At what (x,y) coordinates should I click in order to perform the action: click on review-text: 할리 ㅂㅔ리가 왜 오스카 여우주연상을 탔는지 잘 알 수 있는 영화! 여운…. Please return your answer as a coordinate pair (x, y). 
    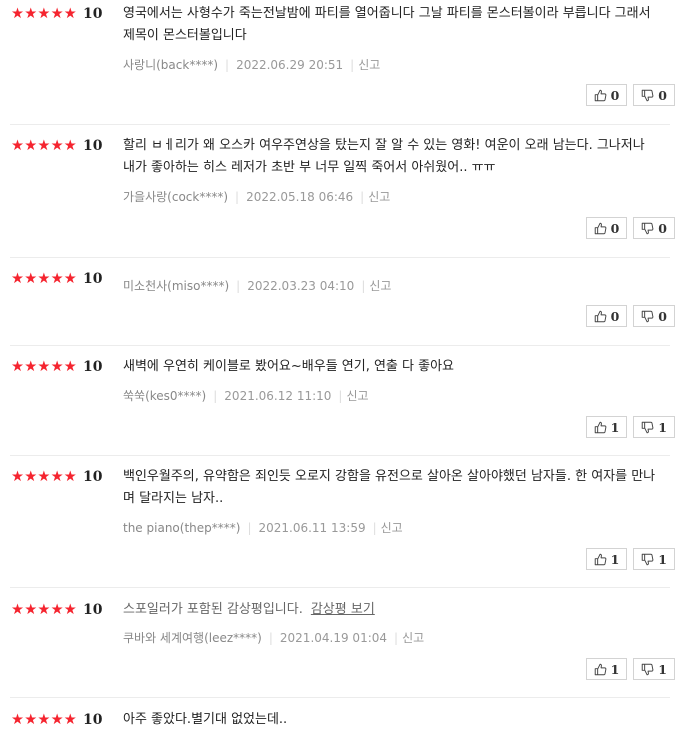
    Looking at the image, I should click on (384, 156).